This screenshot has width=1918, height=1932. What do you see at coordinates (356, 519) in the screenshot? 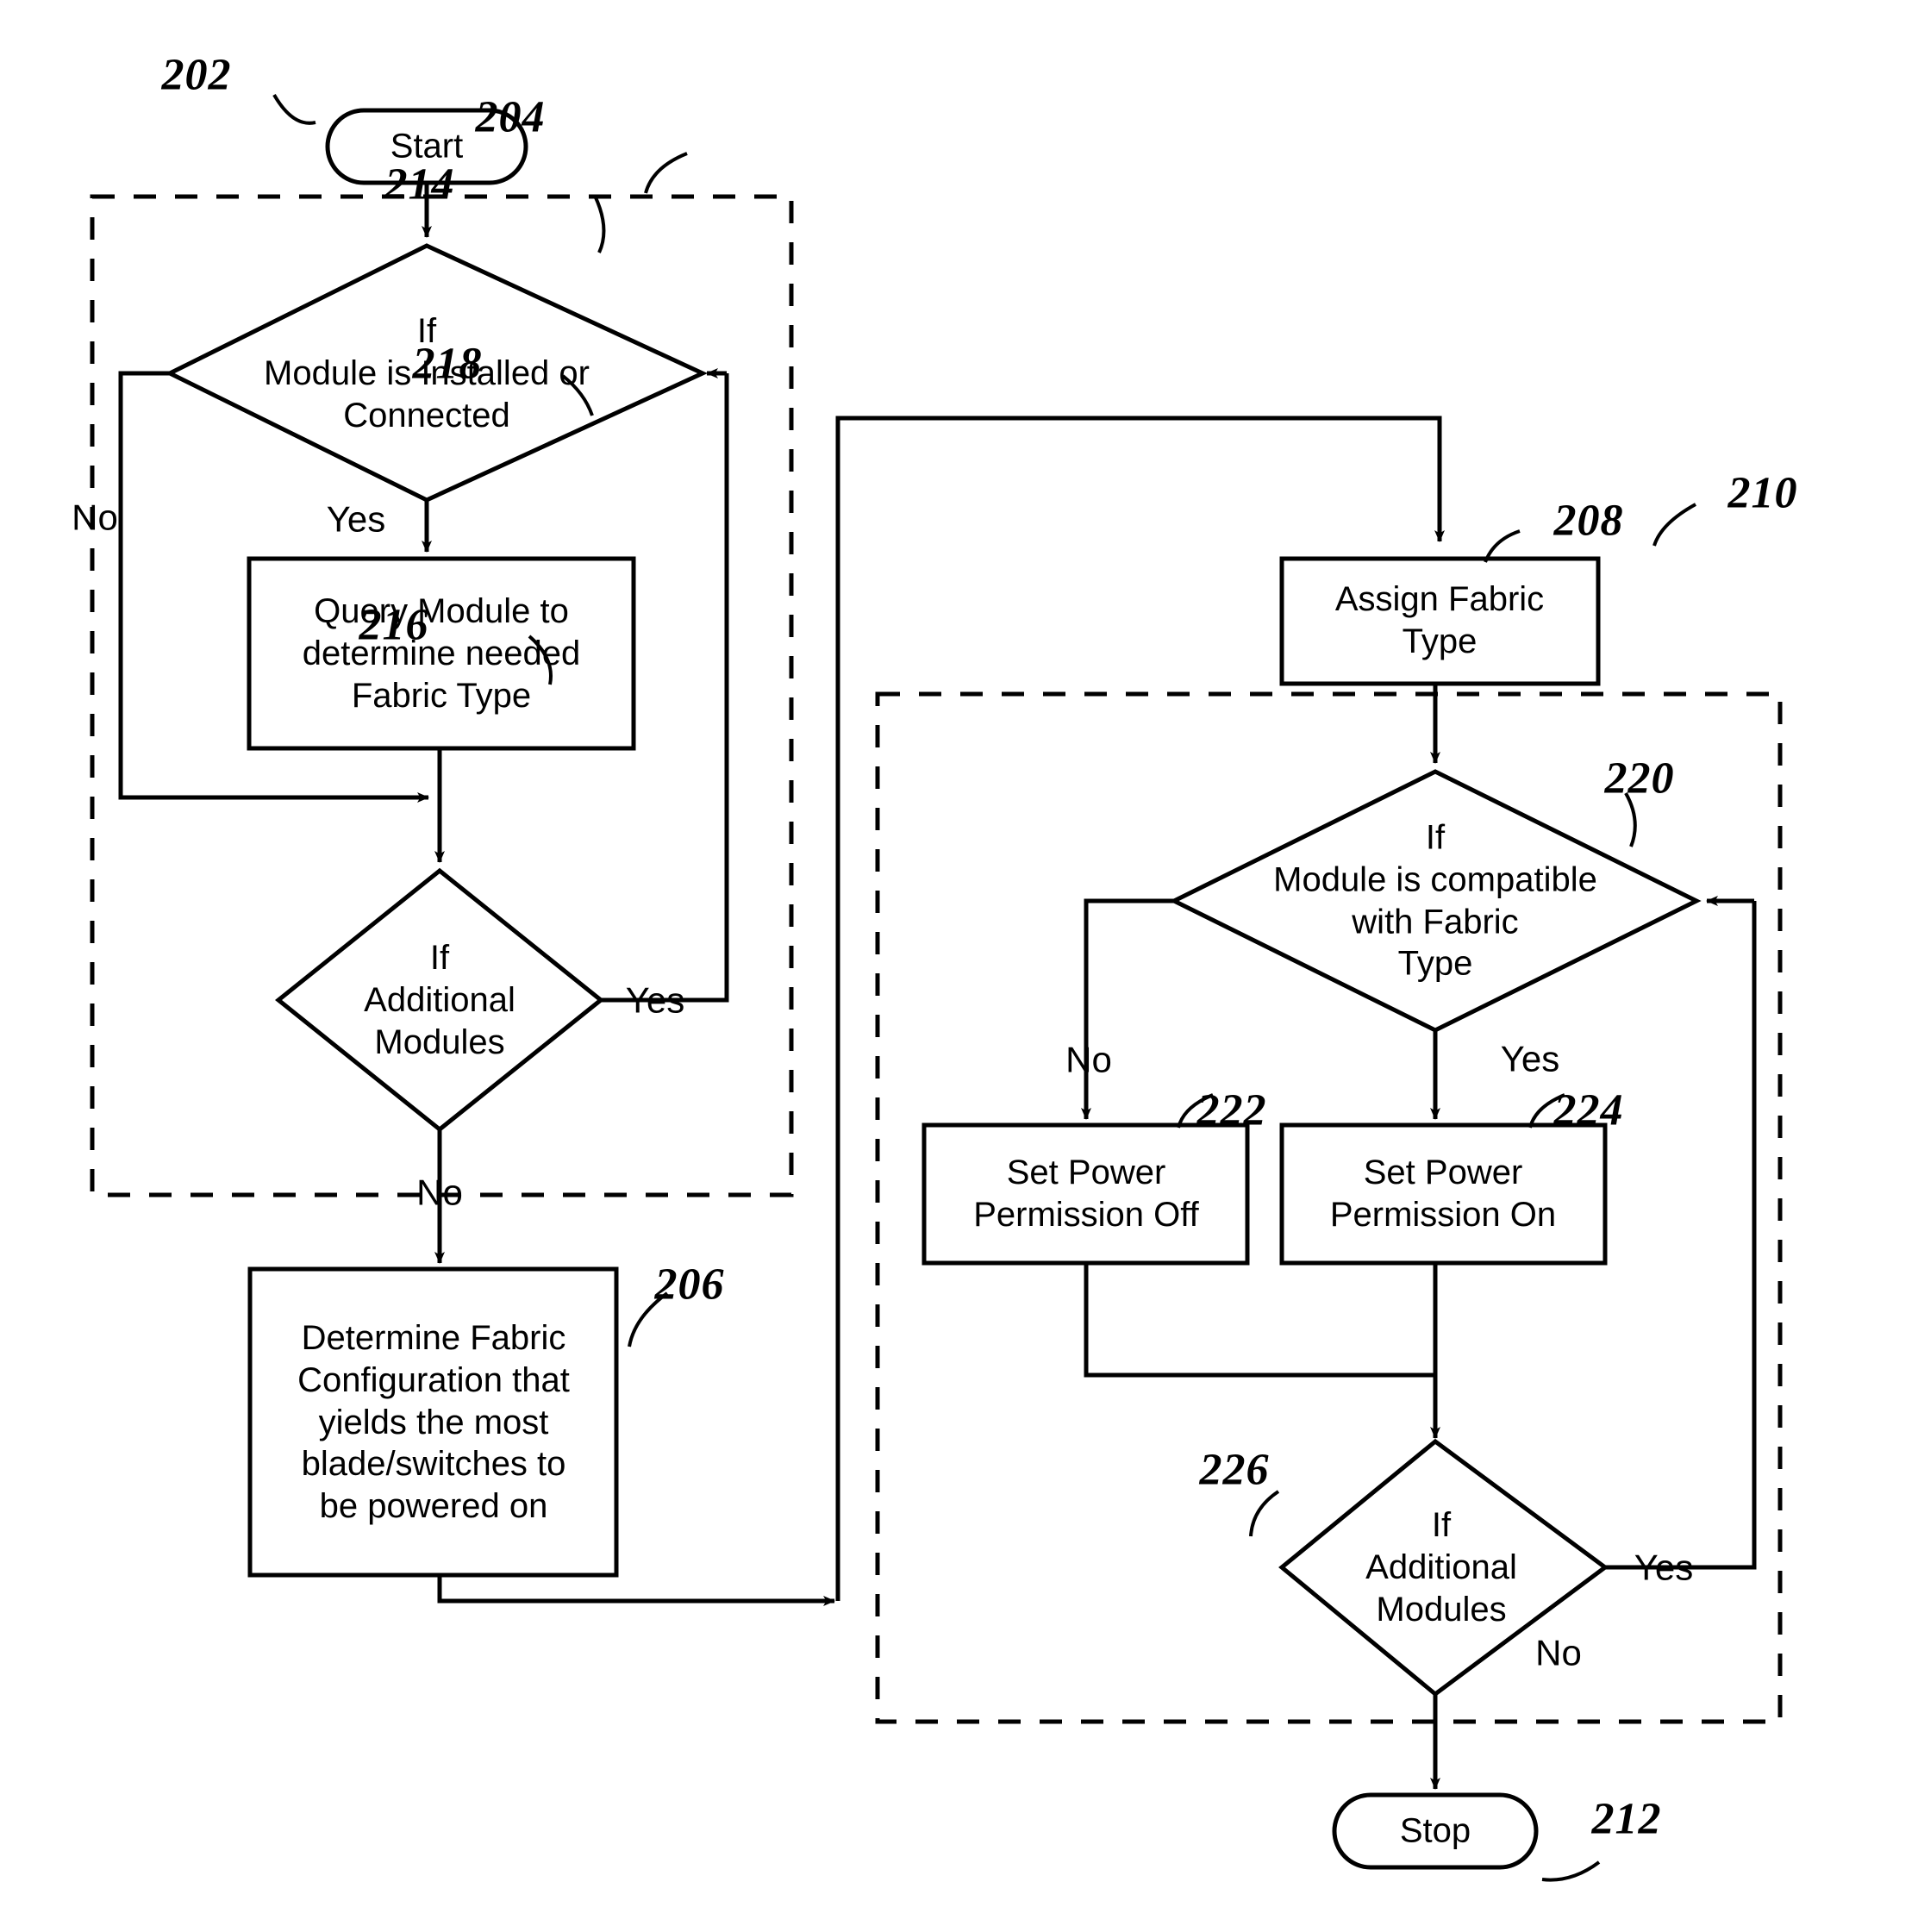
I see `edge-label-214-yes: Yes` at bounding box center [356, 519].